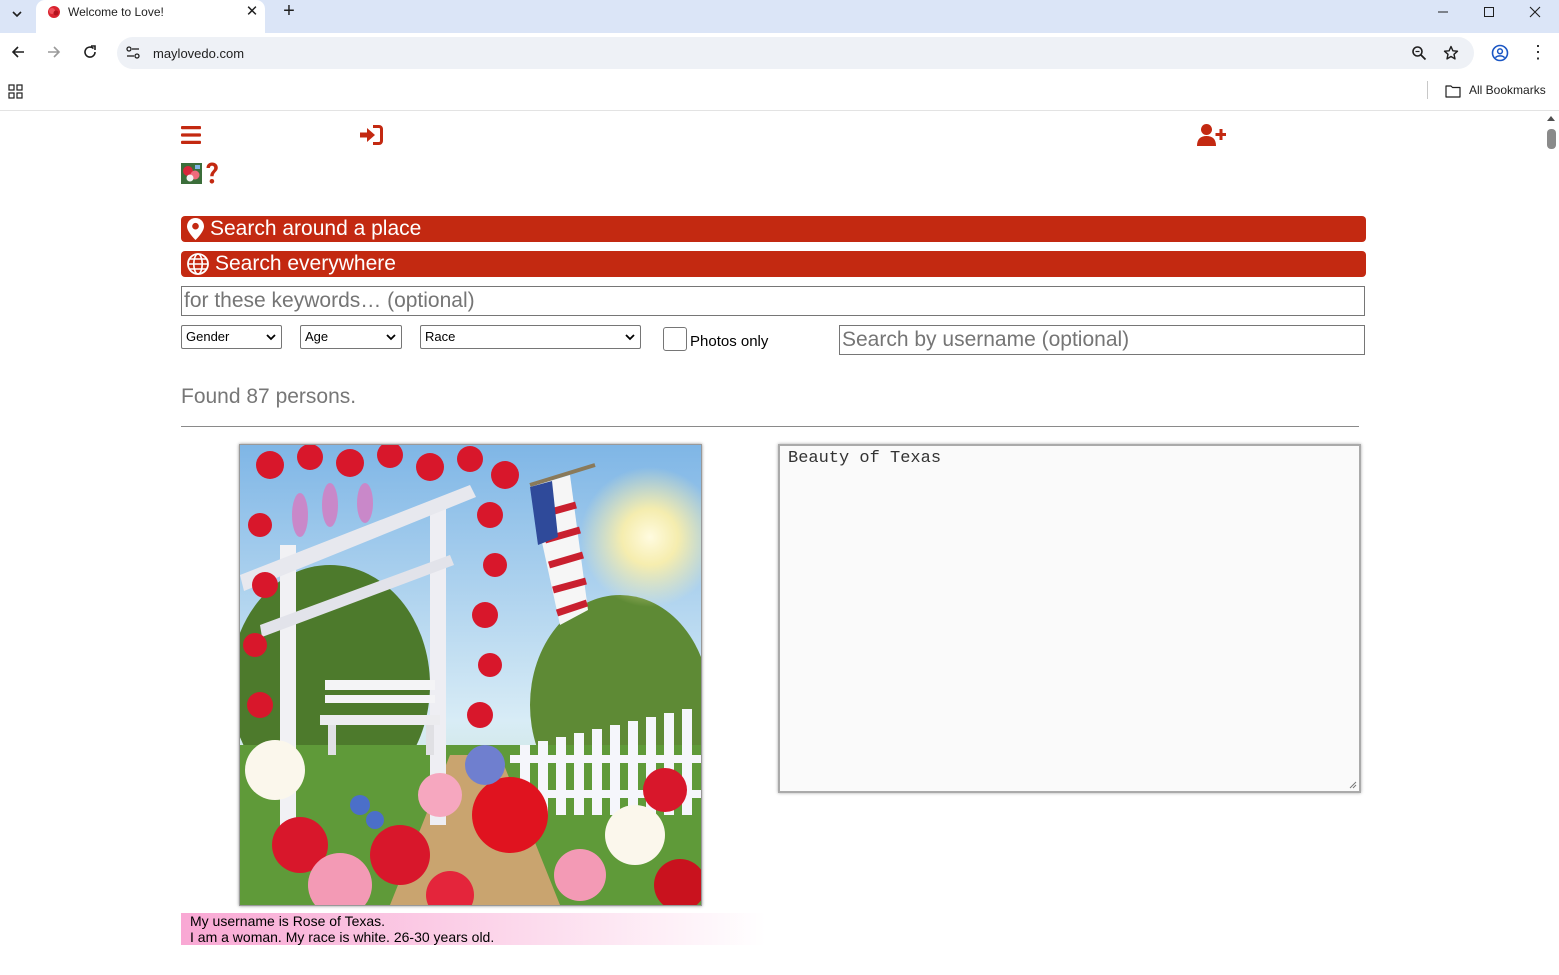  Describe the element at coordinates (1427, 90) in the screenshot. I see `bookmarks-separator` at that location.